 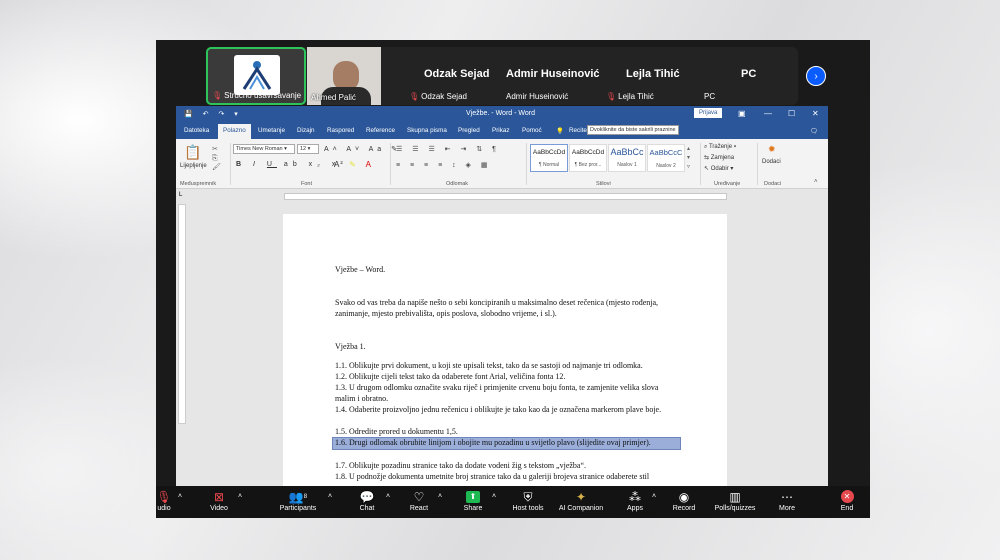 I want to click on addins-button: Dodaci, so click(x=771, y=162).